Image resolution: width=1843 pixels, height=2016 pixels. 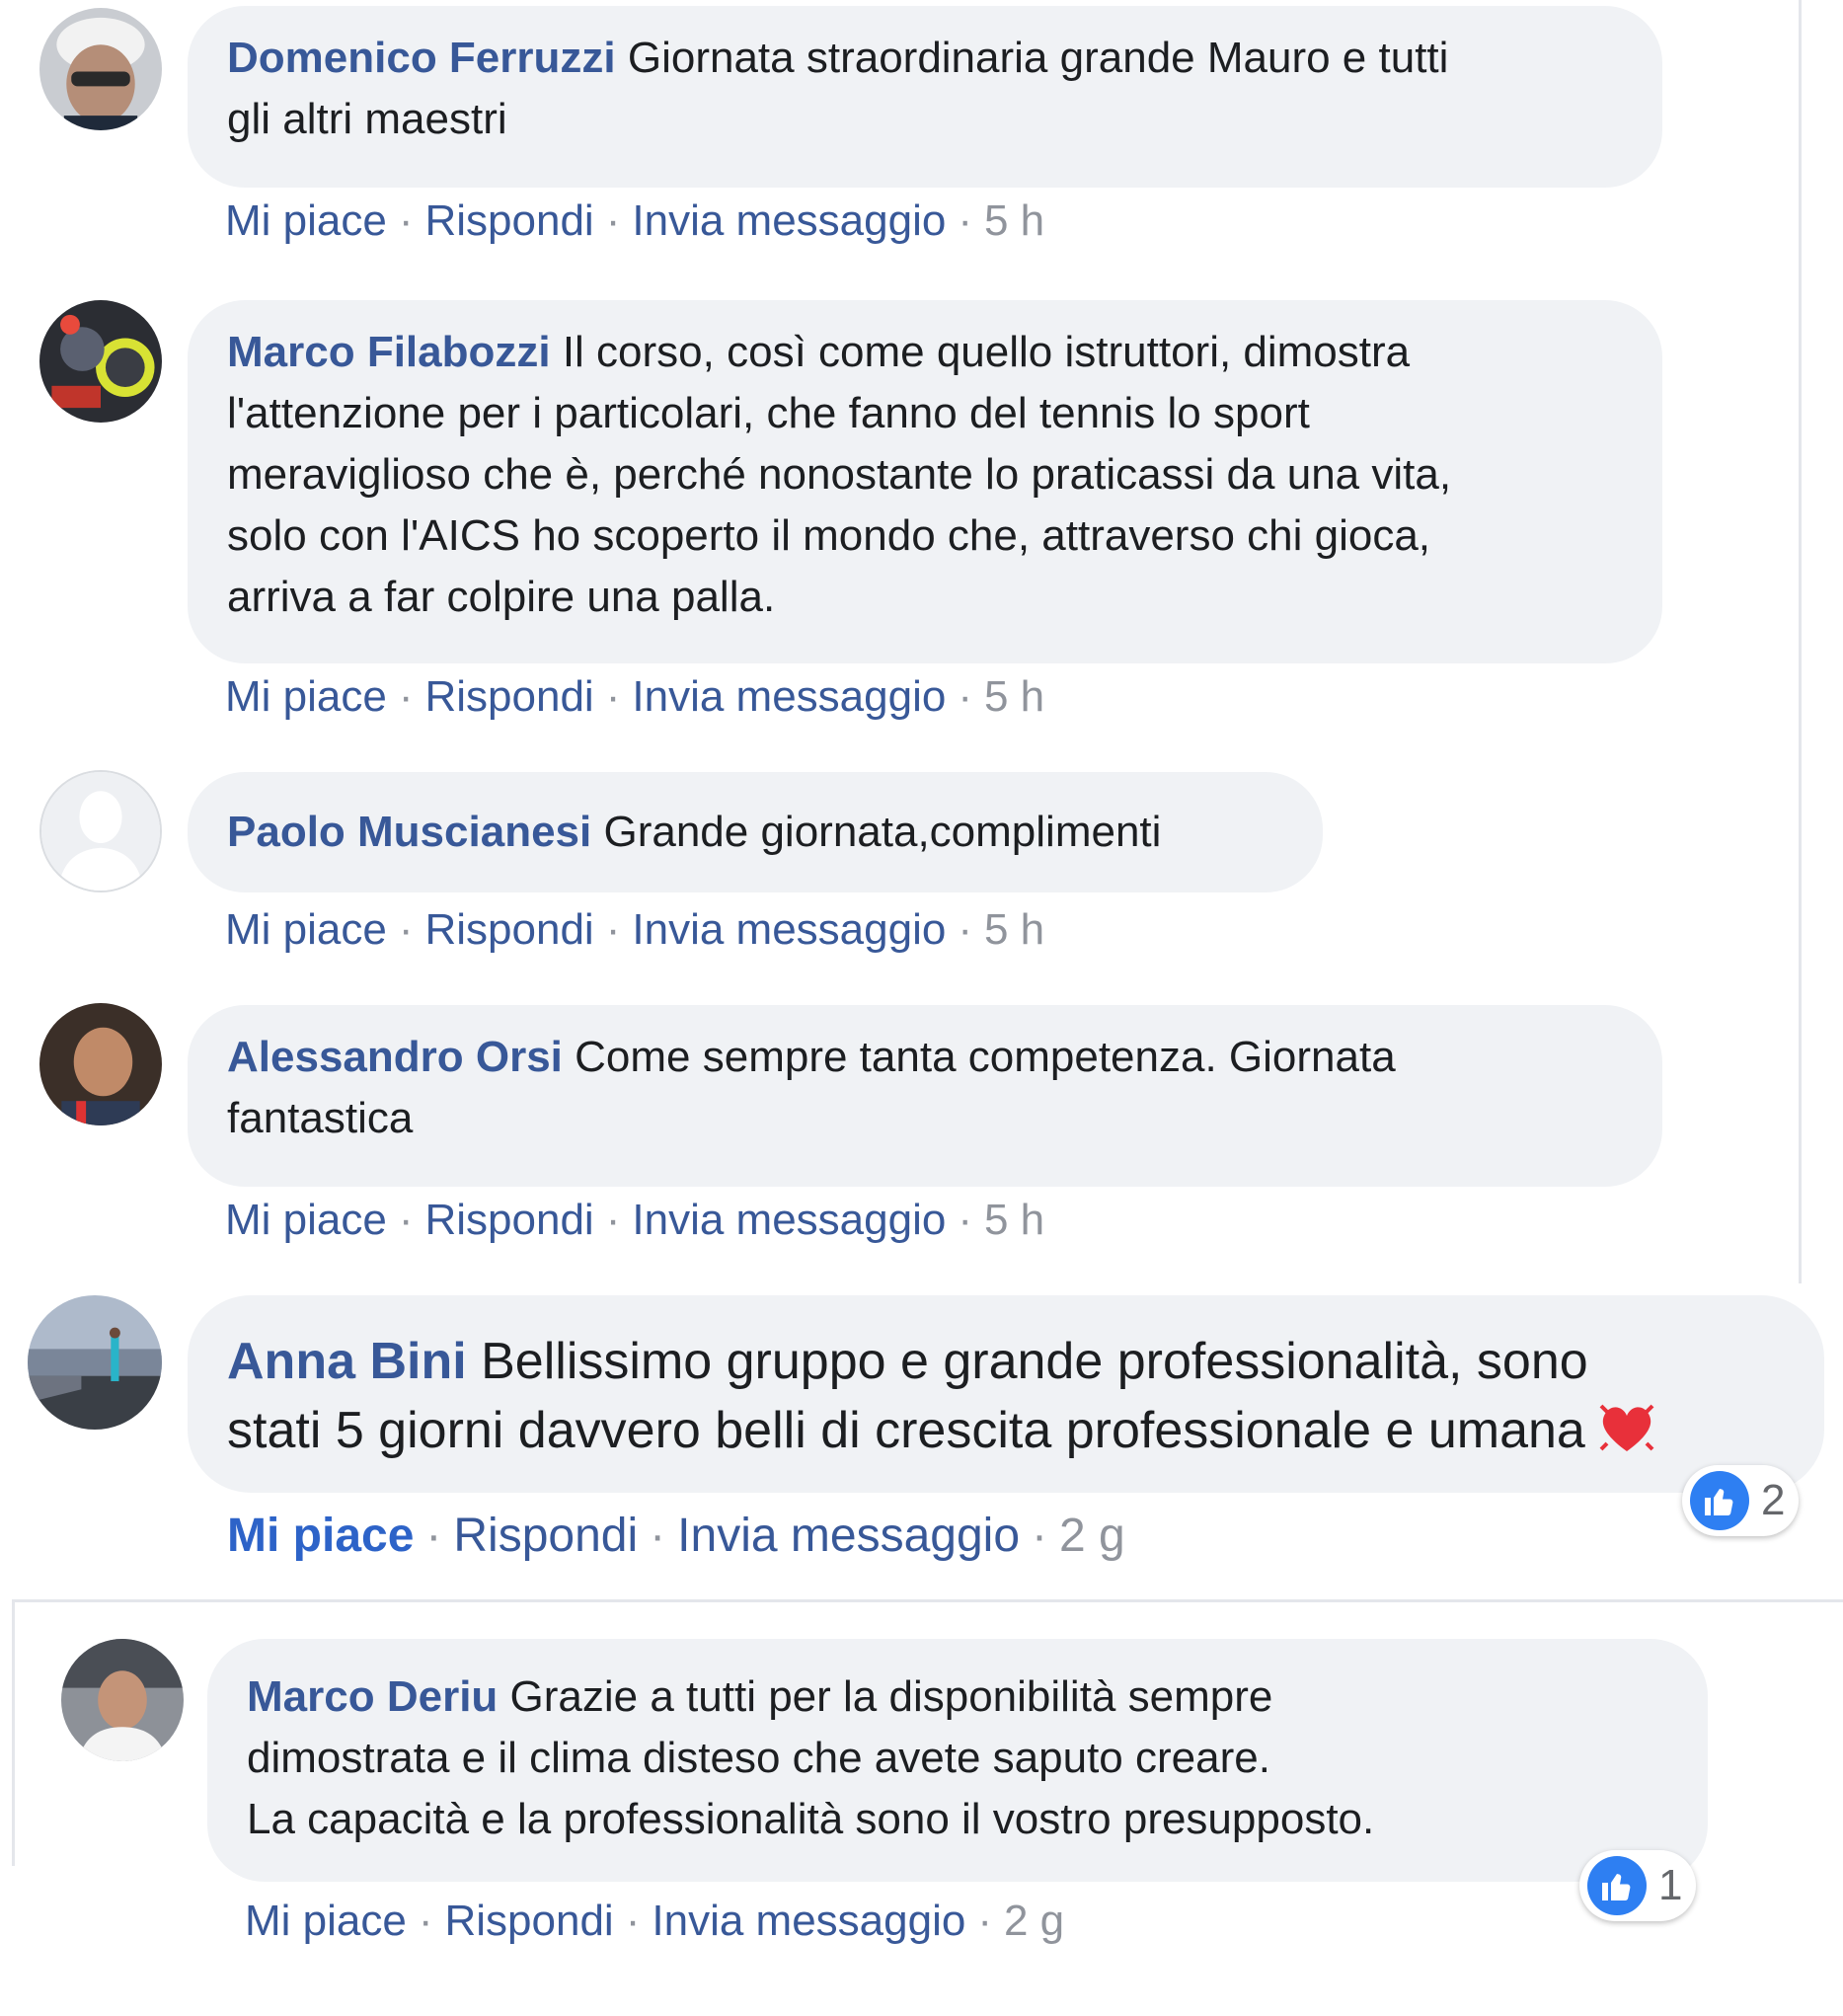 I want to click on comment-author: Marco Deriu, so click(x=372, y=1696).